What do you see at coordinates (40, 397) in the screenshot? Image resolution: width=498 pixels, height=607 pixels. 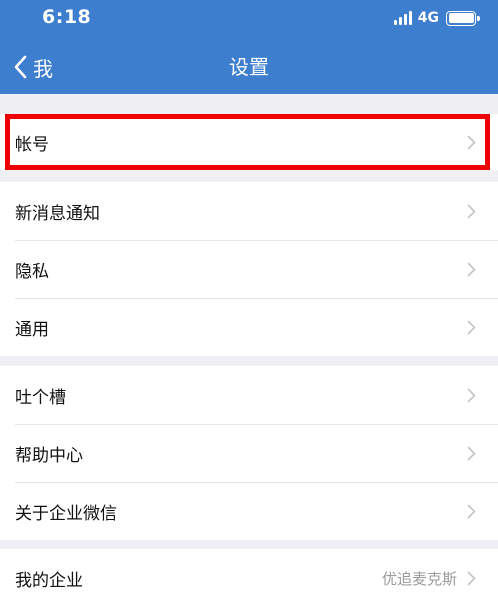 I see `settings-item-label: 吐个槽` at bounding box center [40, 397].